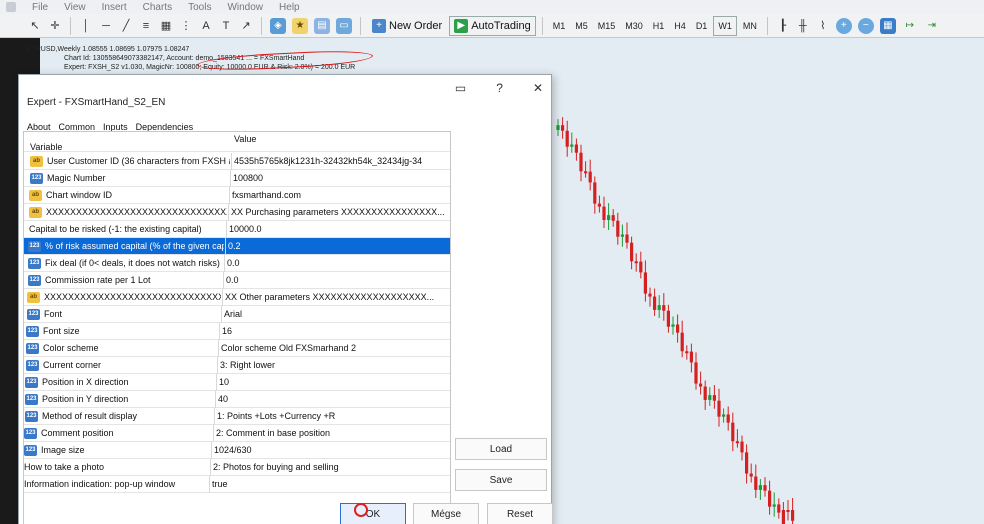  I want to click on input-row: 123 Font Arial, so click(237, 314).